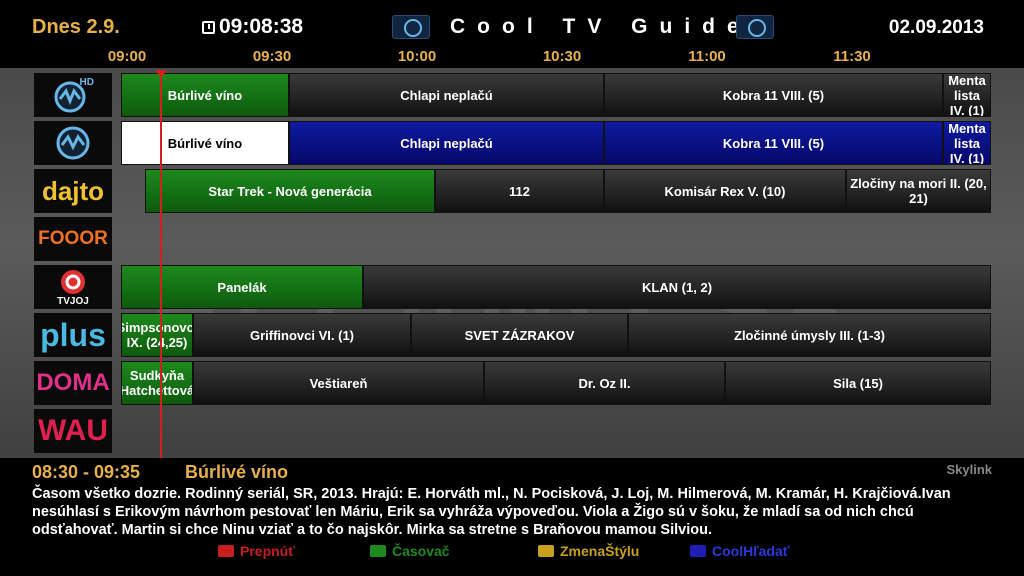  I want to click on time-tick: 09:30, so click(272, 56).